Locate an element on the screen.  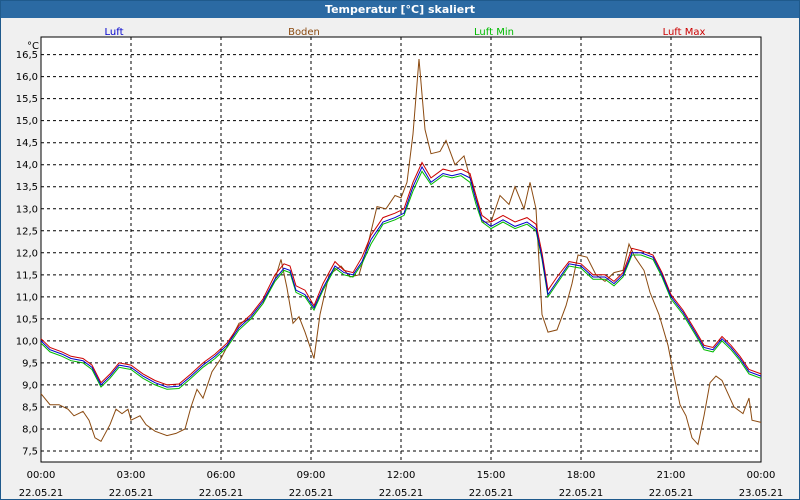
y-tick-label: 12,0 is located at coordinates (27, 253).